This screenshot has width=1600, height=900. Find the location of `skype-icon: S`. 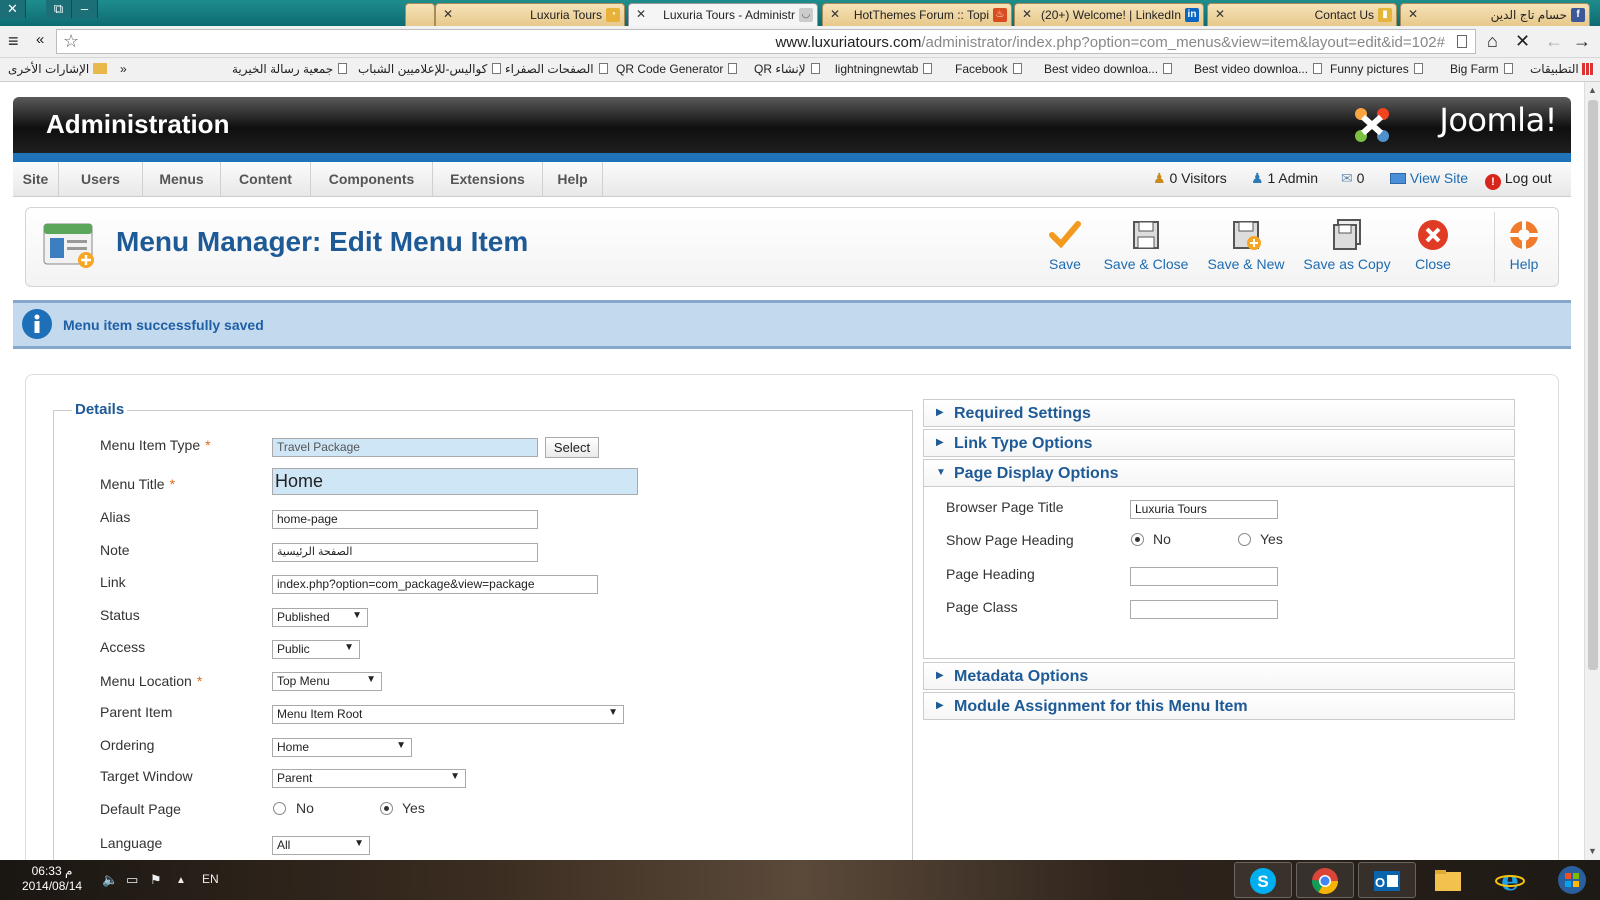

skype-icon: S is located at coordinates (1263, 881).